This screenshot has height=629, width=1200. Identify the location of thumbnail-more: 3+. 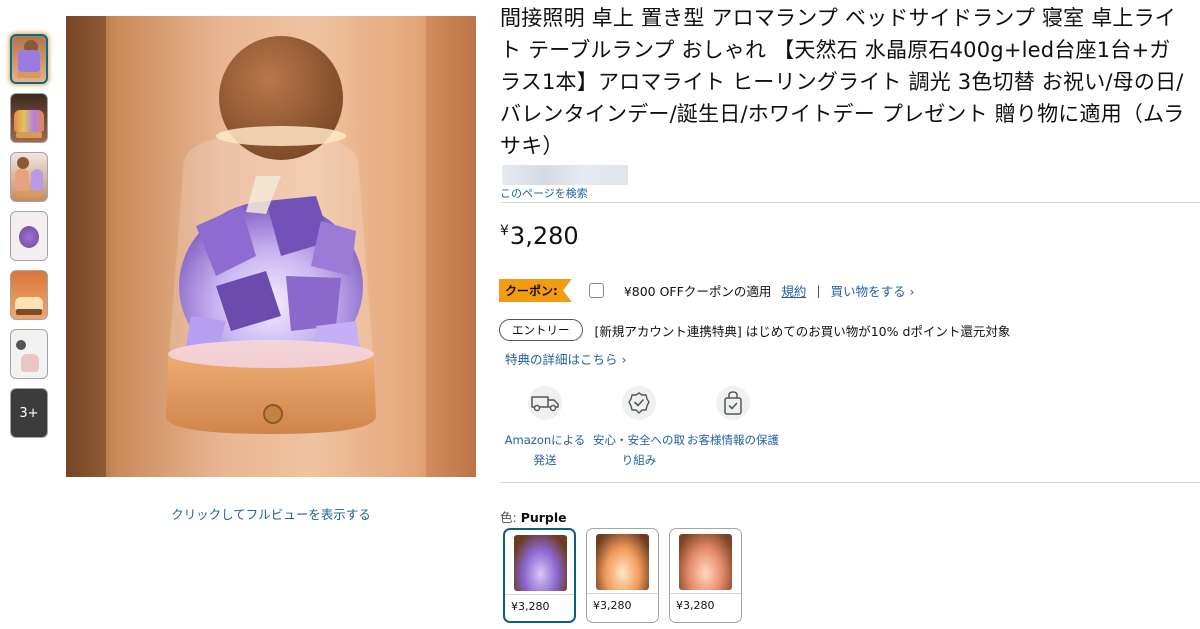
(29, 413).